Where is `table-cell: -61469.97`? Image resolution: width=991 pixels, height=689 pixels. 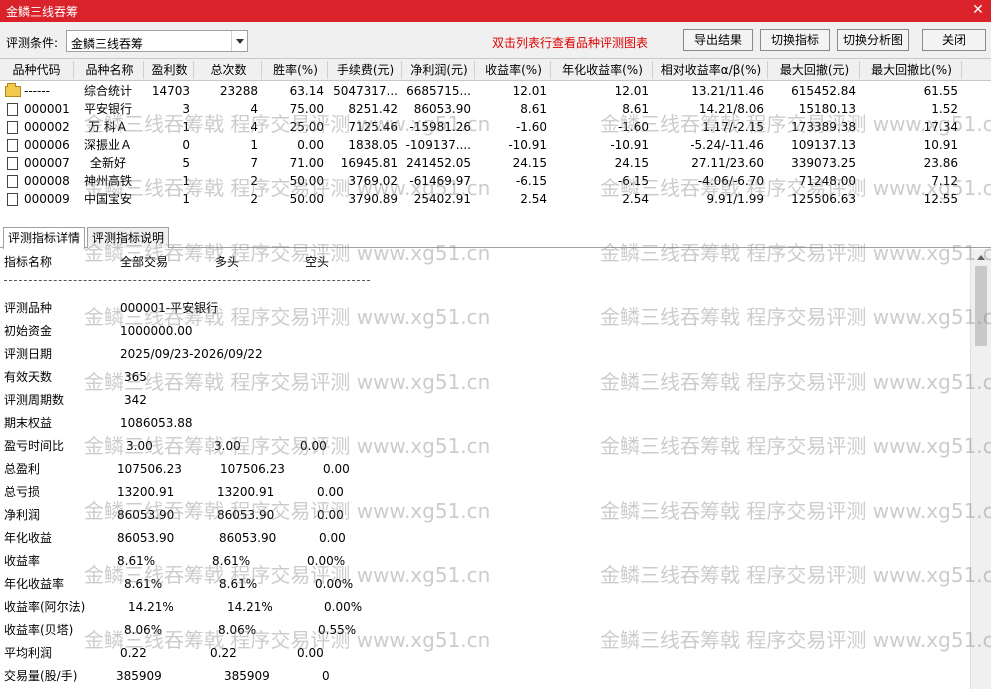 table-cell: -61469.97 is located at coordinates (440, 181).